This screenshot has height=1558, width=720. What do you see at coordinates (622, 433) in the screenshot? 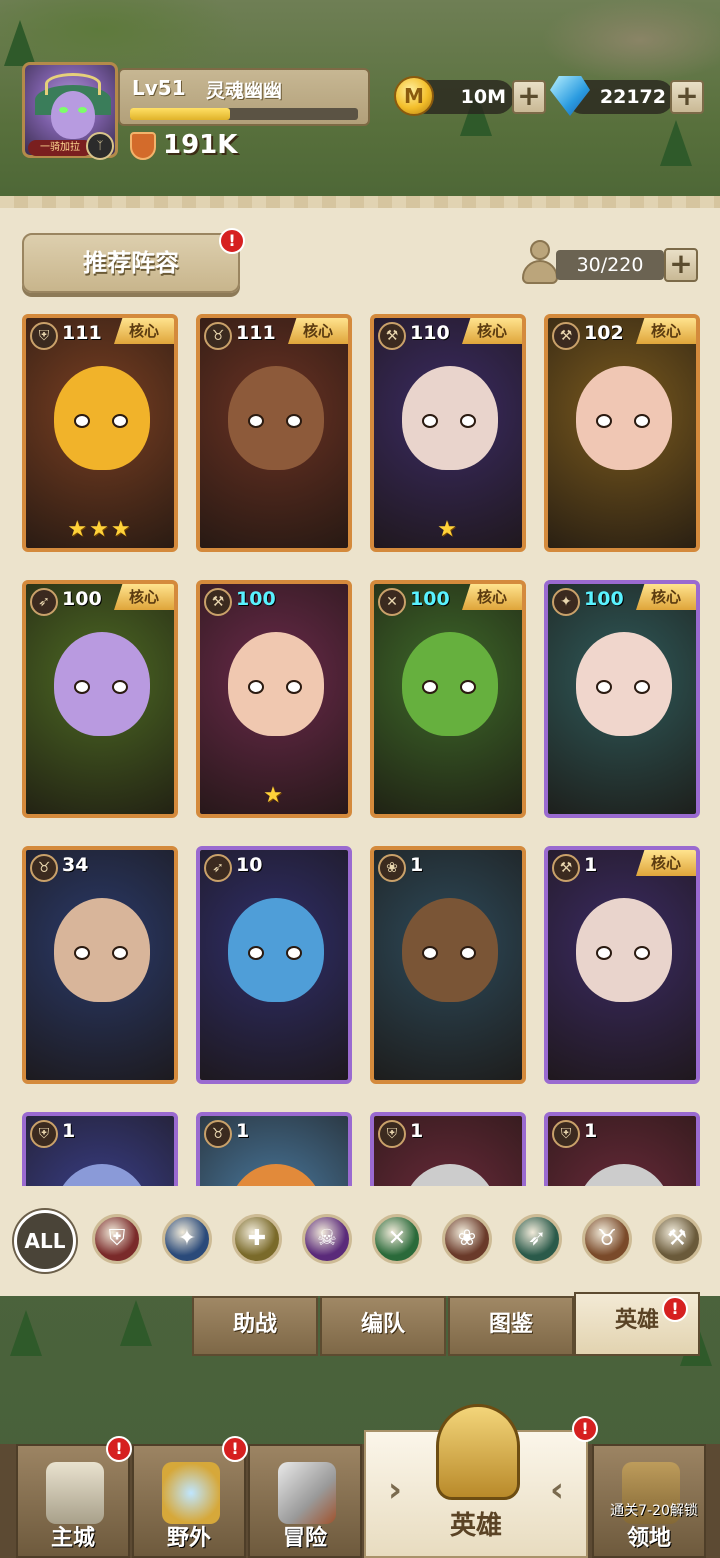
I see `hero-card: ⚒ 102 核心` at bounding box center [622, 433].